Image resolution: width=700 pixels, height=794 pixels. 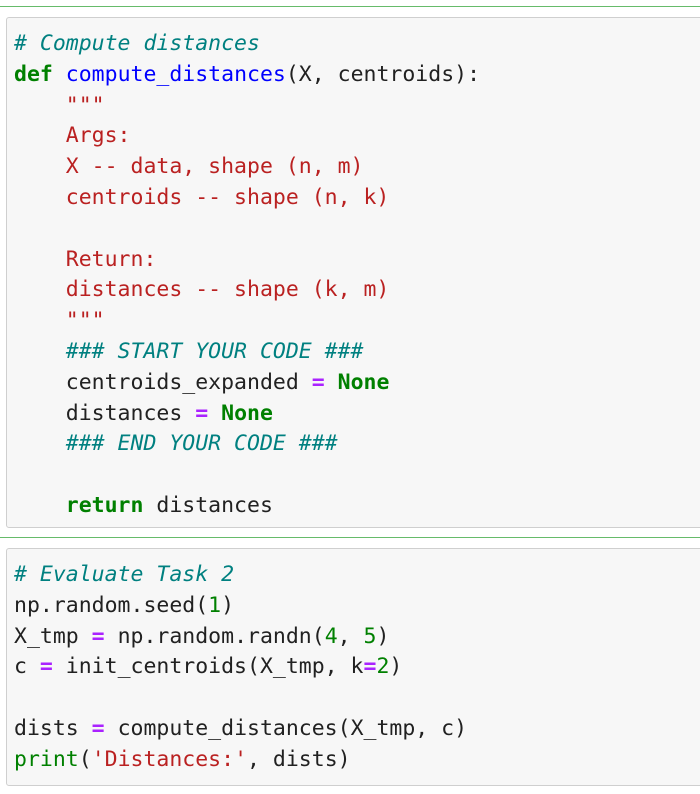 What do you see at coordinates (370, 636) in the screenshot?
I see `code-number: 5` at bounding box center [370, 636].